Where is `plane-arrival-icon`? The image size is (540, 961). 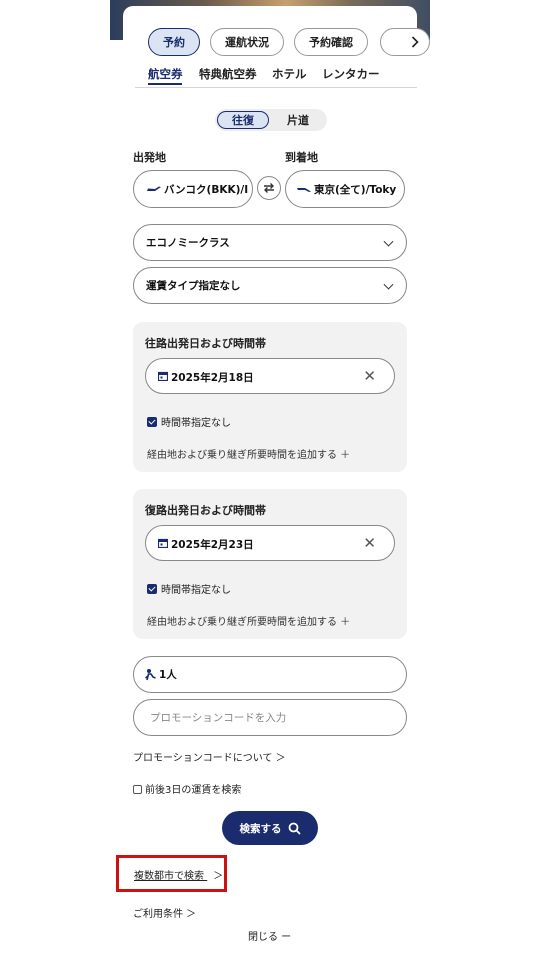 plane-arrival-icon is located at coordinates (304, 190).